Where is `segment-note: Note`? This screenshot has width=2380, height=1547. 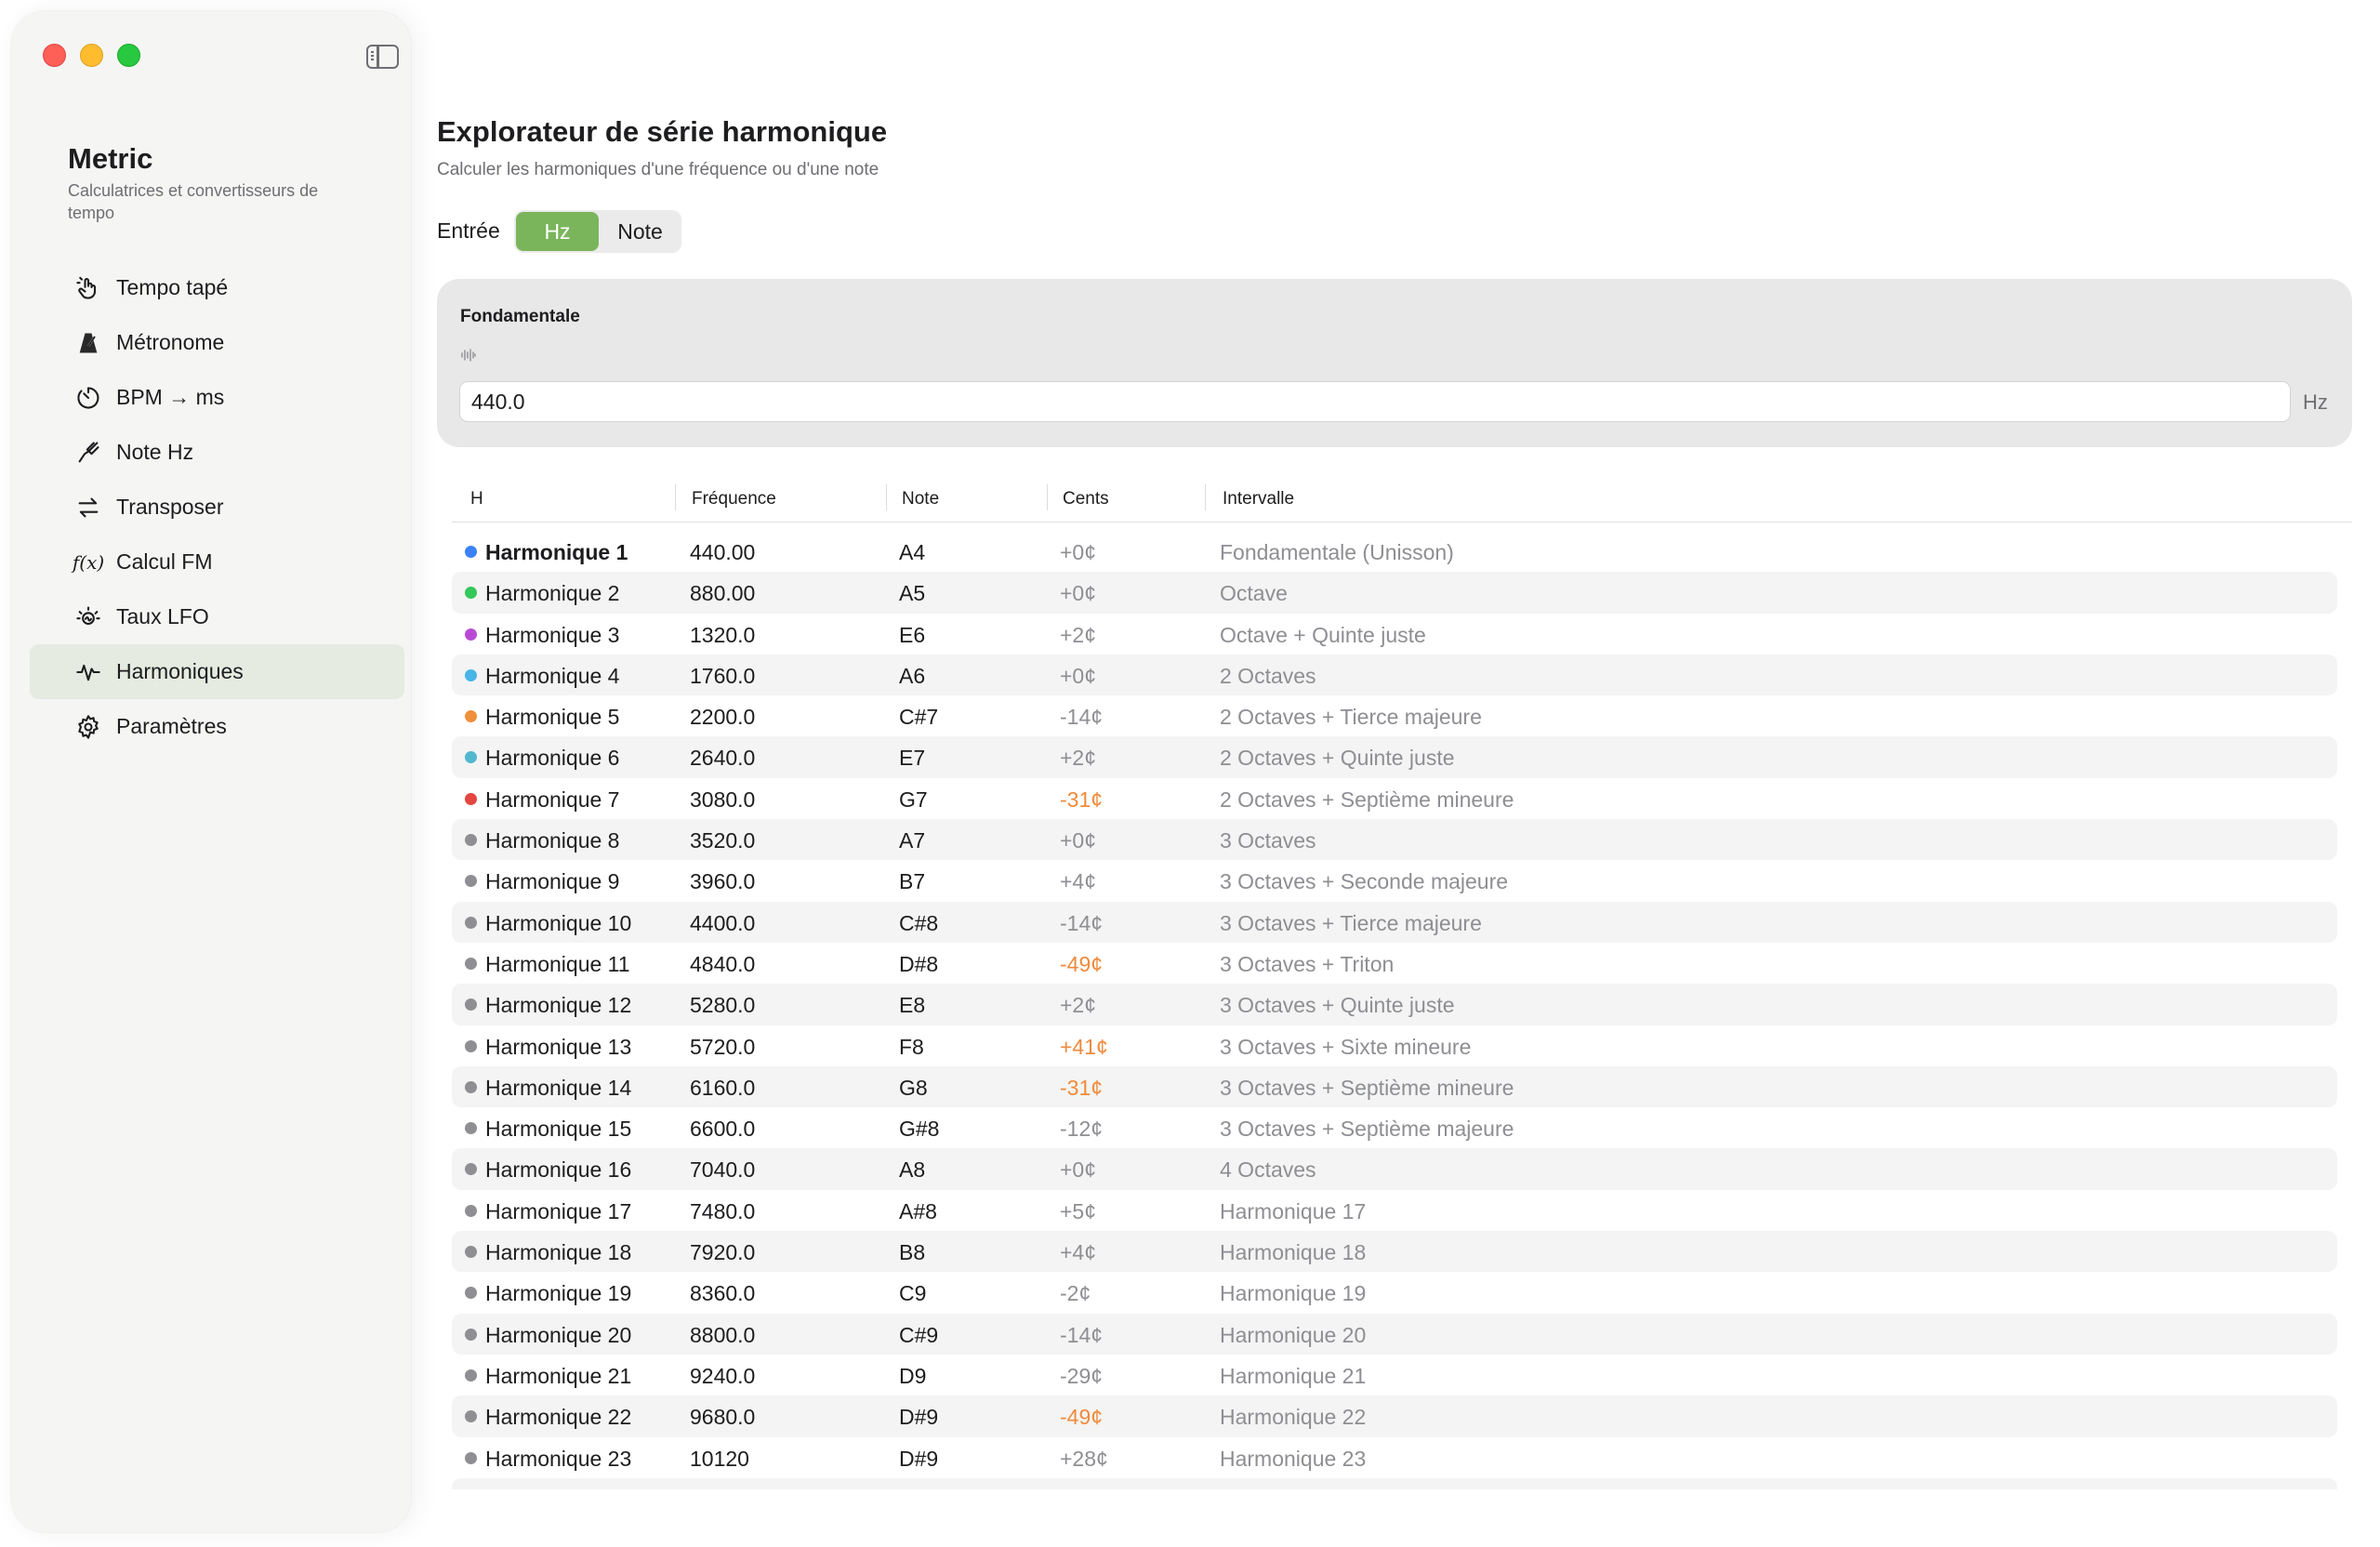
segment-note: Note is located at coordinates (640, 231).